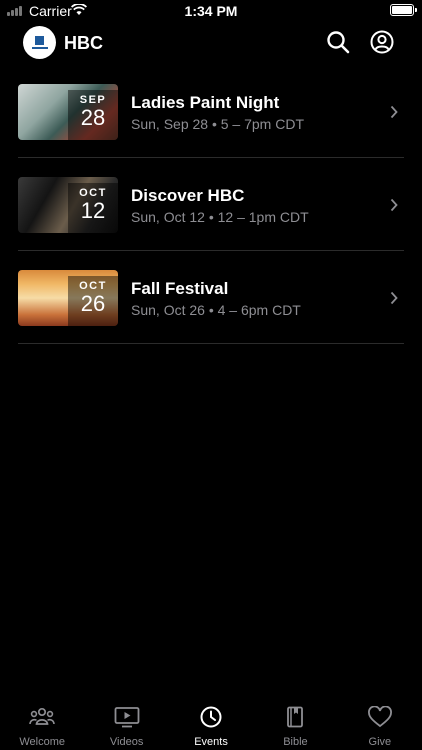 This screenshot has height=750, width=422. Describe the element at coordinates (403, 10) in the screenshot. I see `battery-icon` at that location.